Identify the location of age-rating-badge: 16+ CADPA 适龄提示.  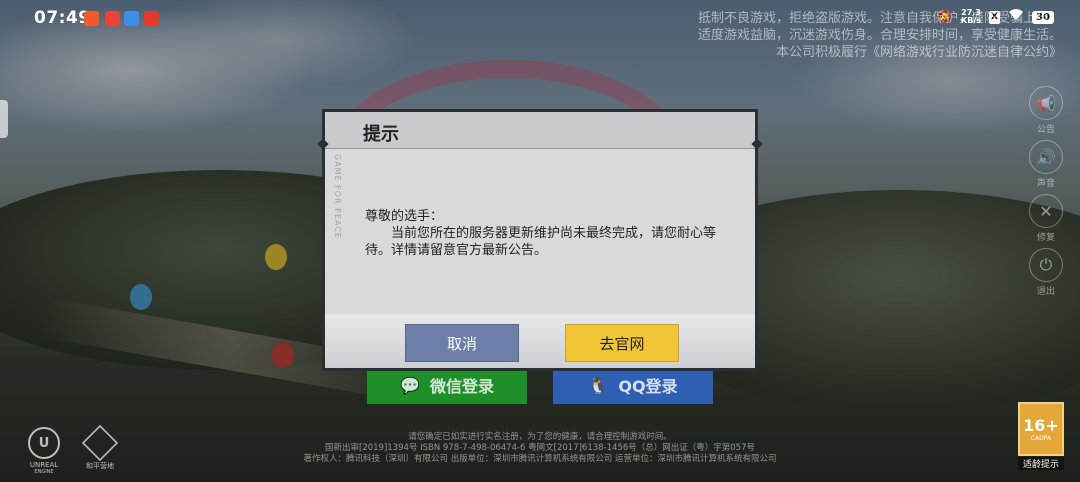
(1041, 436).